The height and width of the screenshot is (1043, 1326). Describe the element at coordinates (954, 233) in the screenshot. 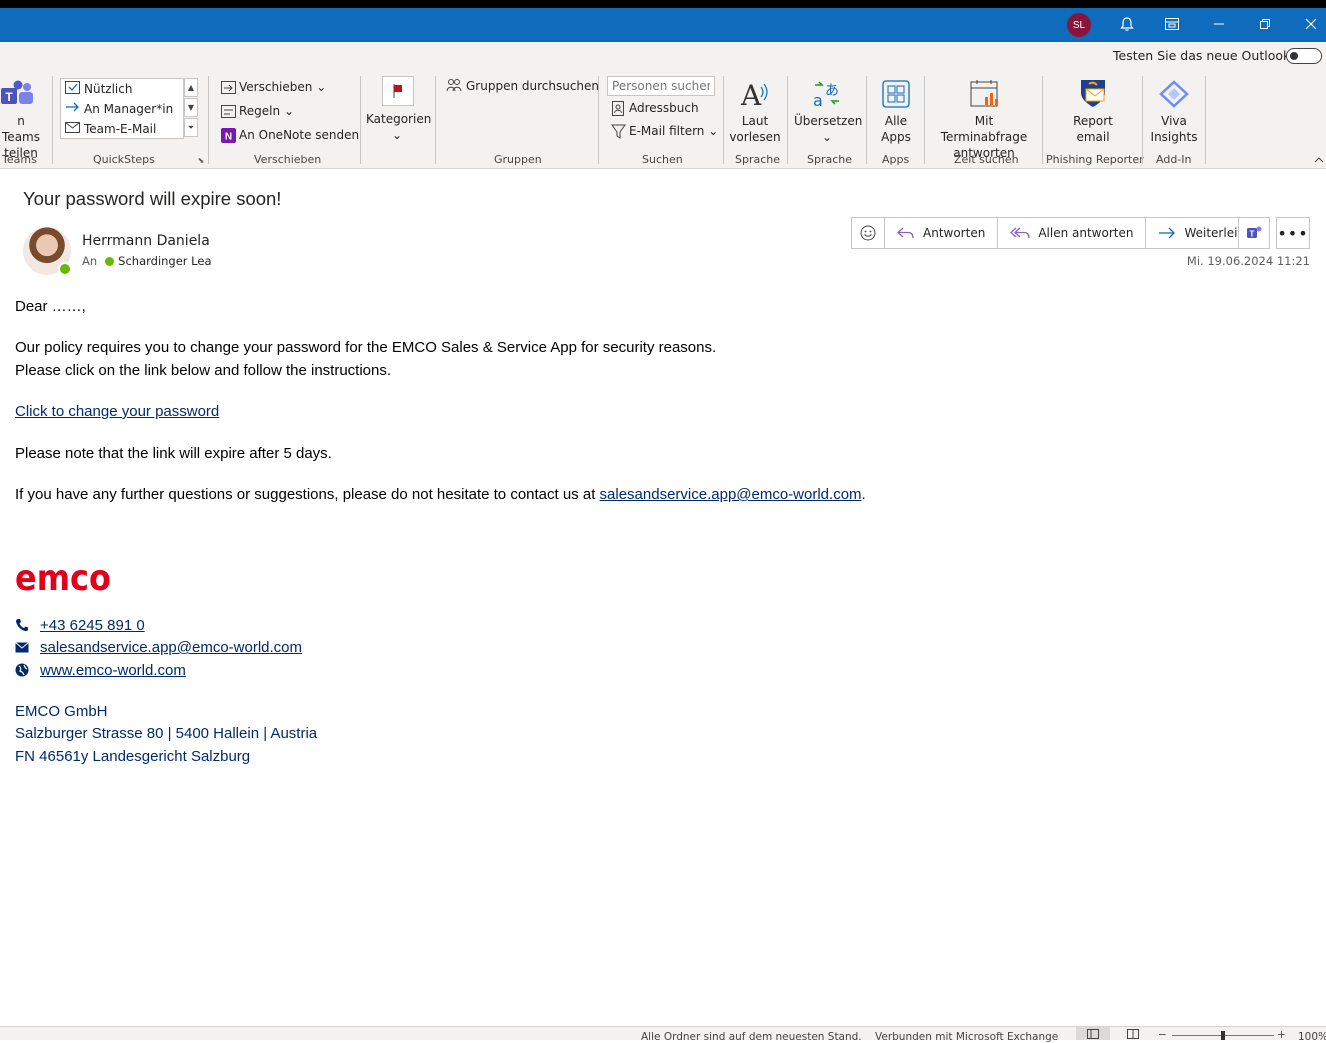

I see `reply-label: Antworten` at that location.